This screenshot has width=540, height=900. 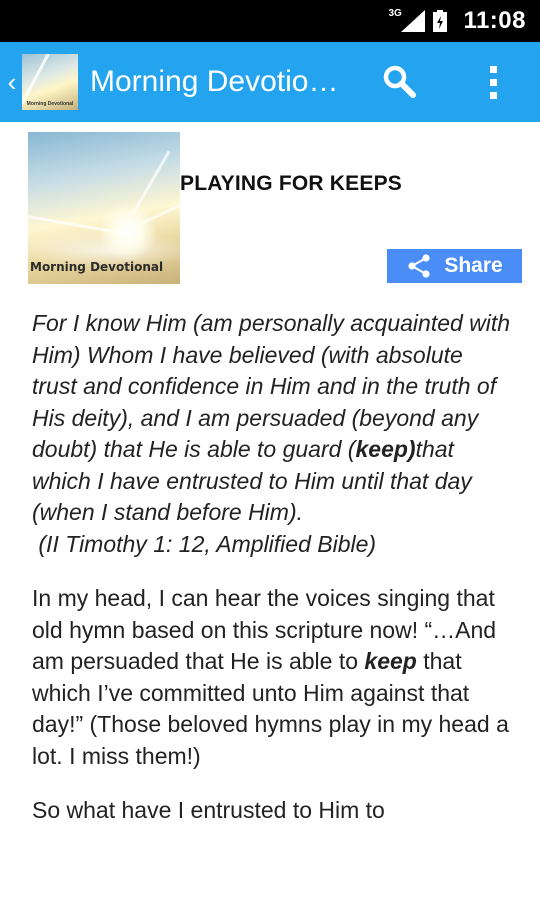 I want to click on paragraph: So what have I entrusted to Him to, so click(x=208, y=810).